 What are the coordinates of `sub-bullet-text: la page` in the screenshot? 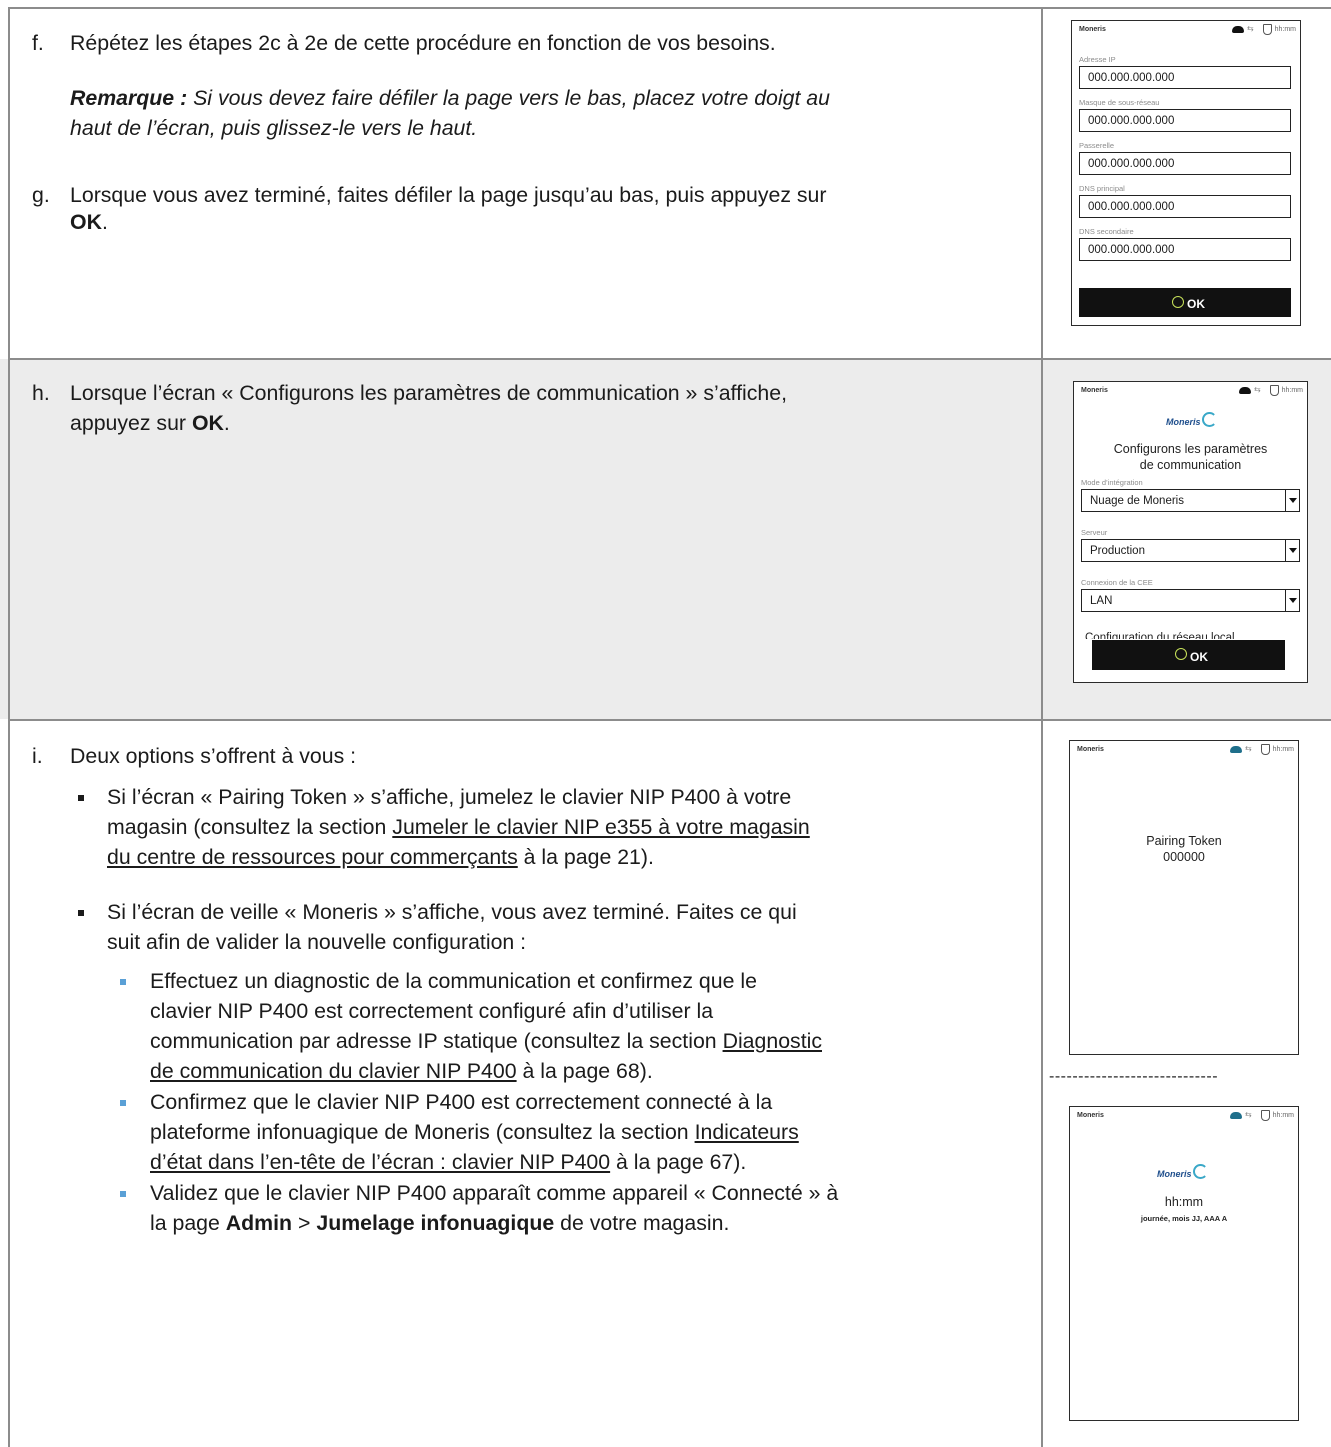 It's located at (188, 1223).